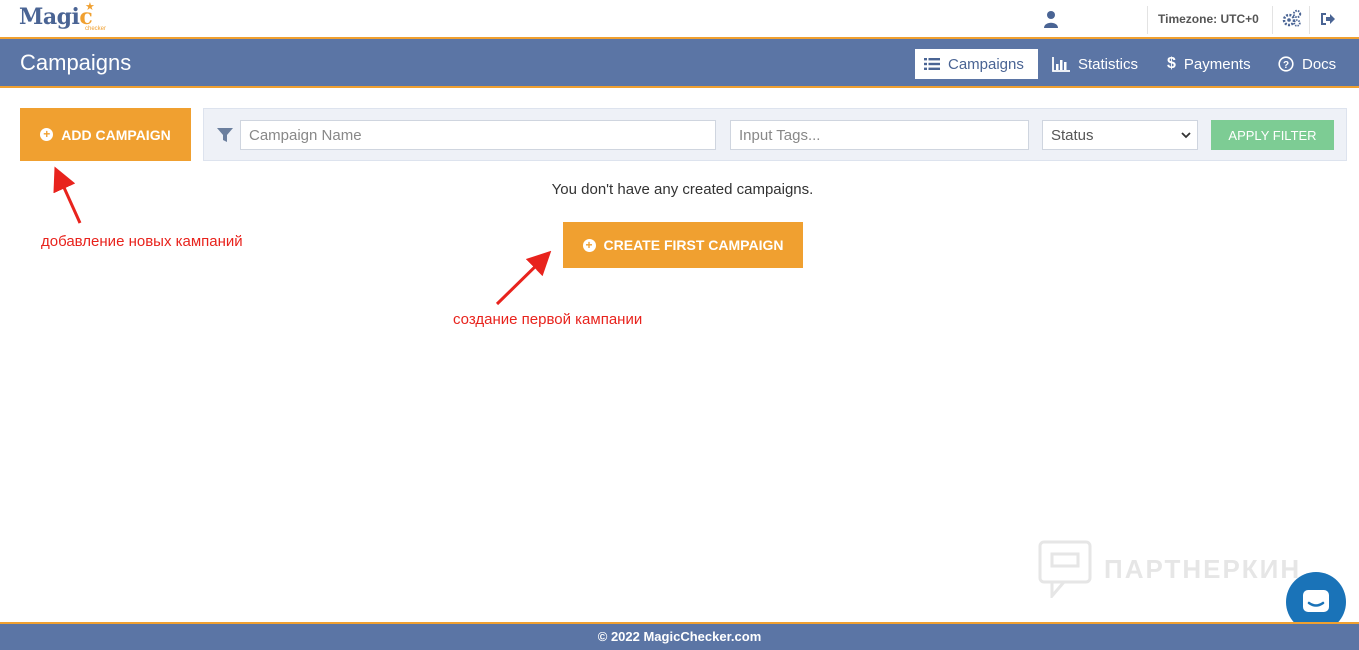  I want to click on annotation-add: добавление новых кампаний, so click(142, 241).